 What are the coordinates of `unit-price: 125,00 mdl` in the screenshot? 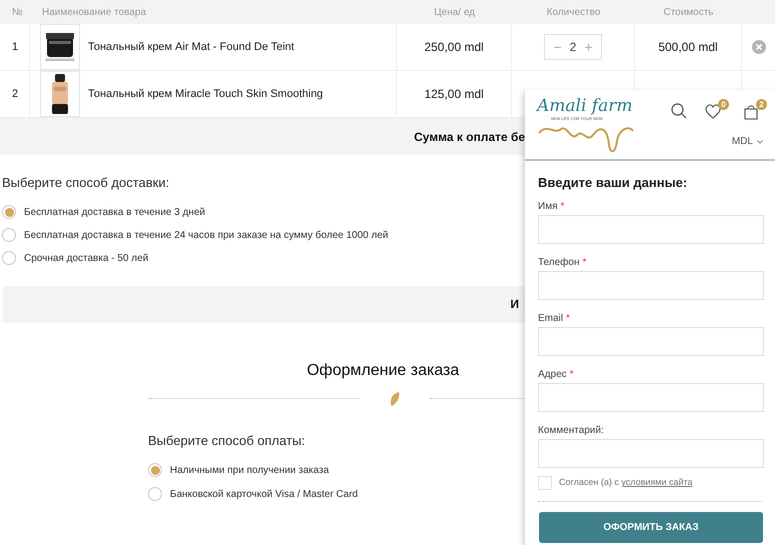 It's located at (454, 94).